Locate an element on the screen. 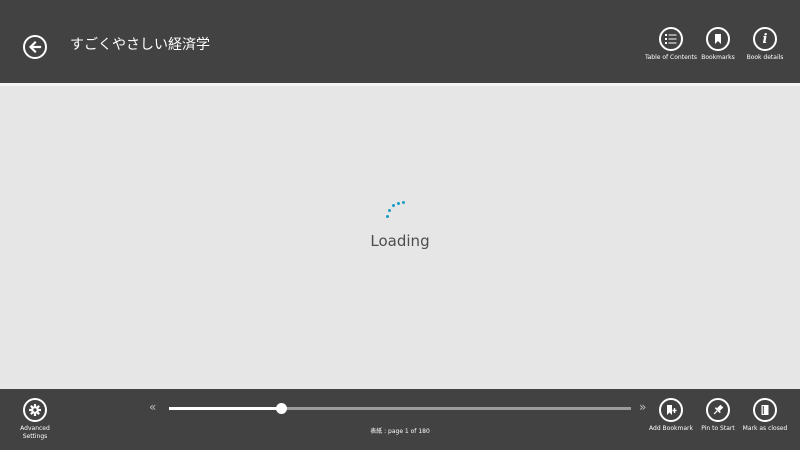 The image size is (800, 450). gear-icon is located at coordinates (35, 410).